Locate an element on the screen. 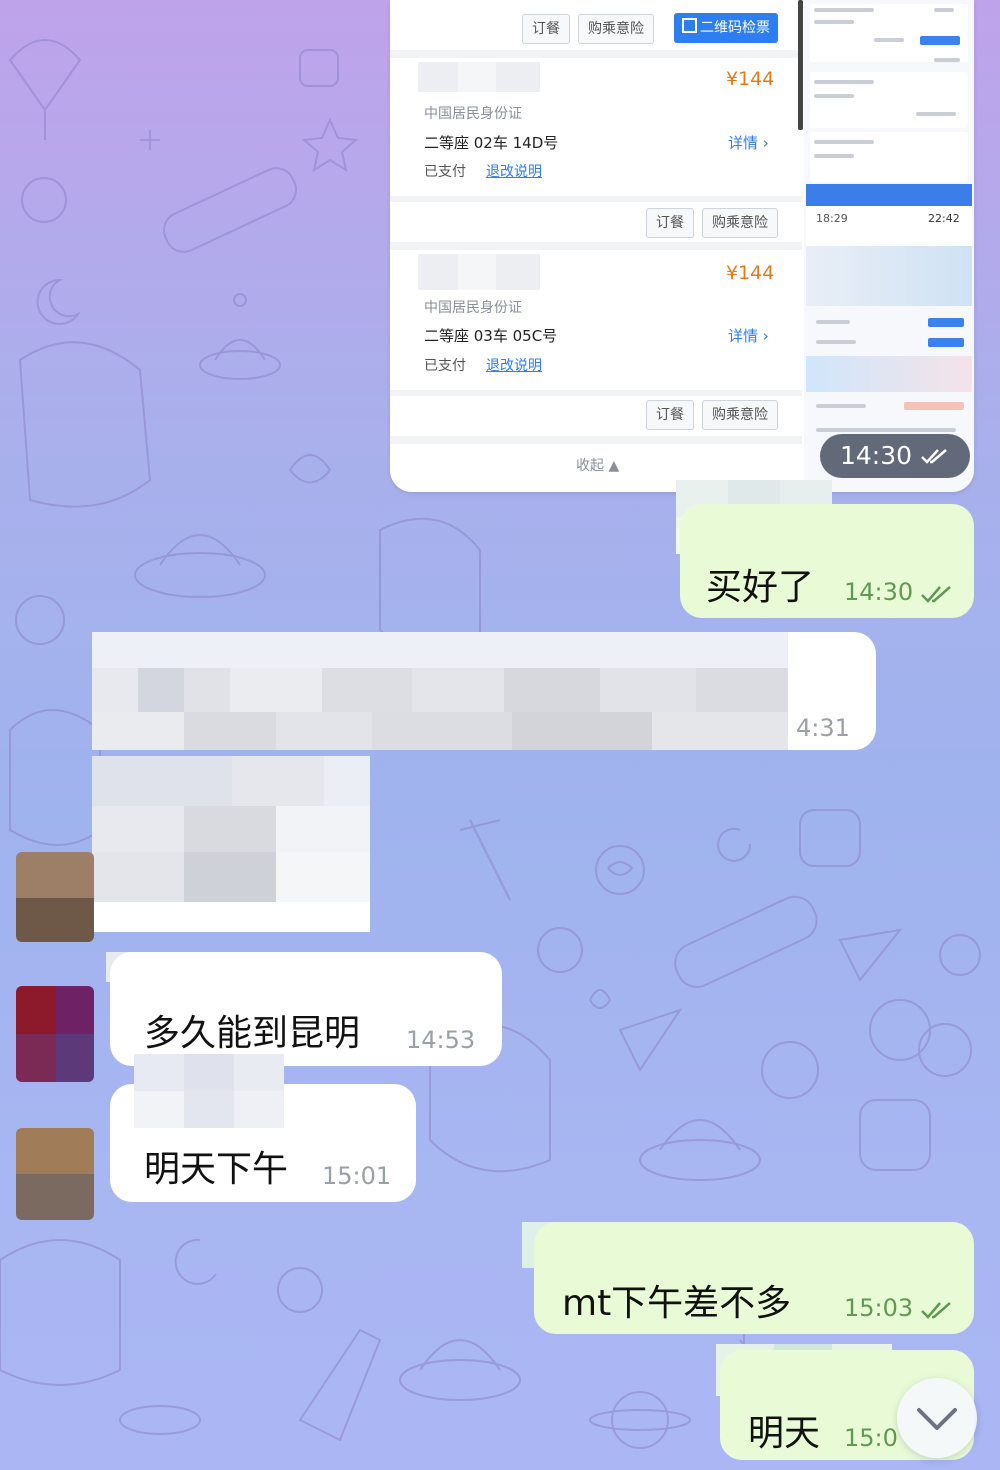 The image size is (1000, 1470). message-time: 15:0 is located at coordinates (871, 1438).